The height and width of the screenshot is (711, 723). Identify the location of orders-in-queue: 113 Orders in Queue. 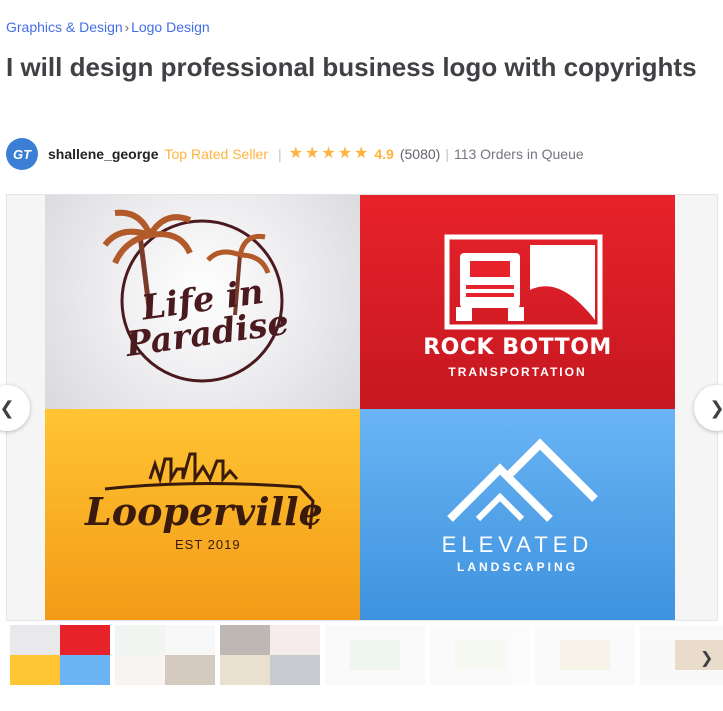
(518, 154).